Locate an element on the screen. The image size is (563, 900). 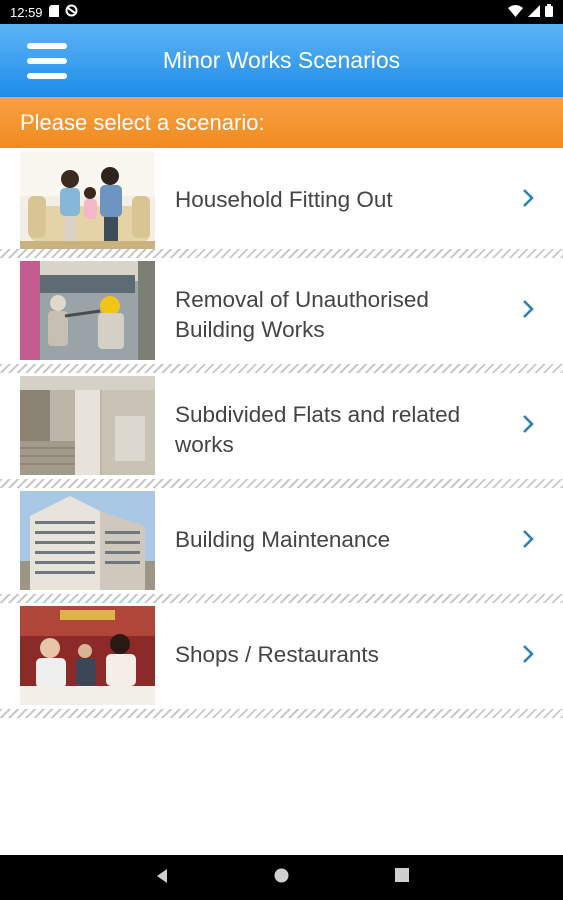
wifi-icon is located at coordinates (515, 12).